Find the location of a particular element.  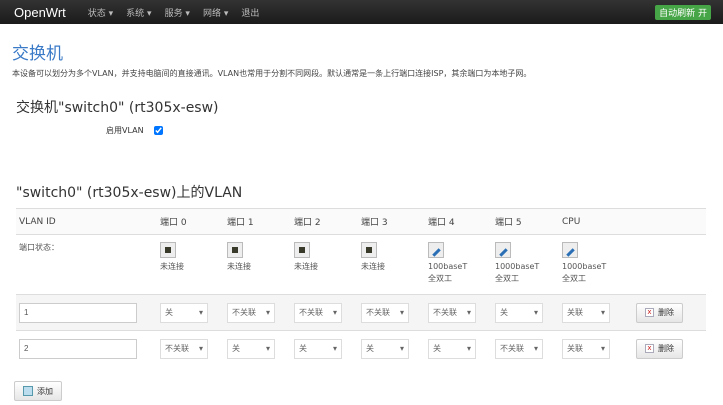

vlan-section-title: "switch0" (rt305x-esw)上的VLAN is located at coordinates (129, 193).